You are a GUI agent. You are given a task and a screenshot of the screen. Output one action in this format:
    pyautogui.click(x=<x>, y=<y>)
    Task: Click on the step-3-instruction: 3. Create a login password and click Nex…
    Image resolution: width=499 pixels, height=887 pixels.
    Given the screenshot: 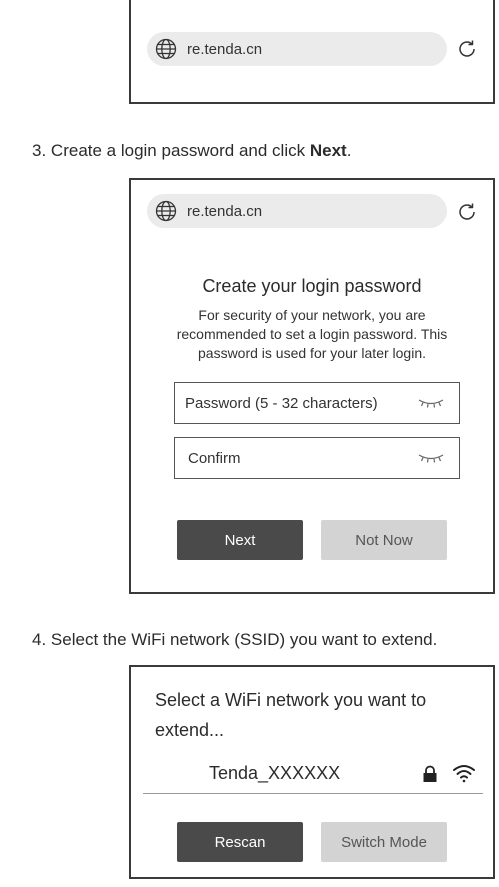 What is the action you would take?
    pyautogui.click(x=191, y=151)
    